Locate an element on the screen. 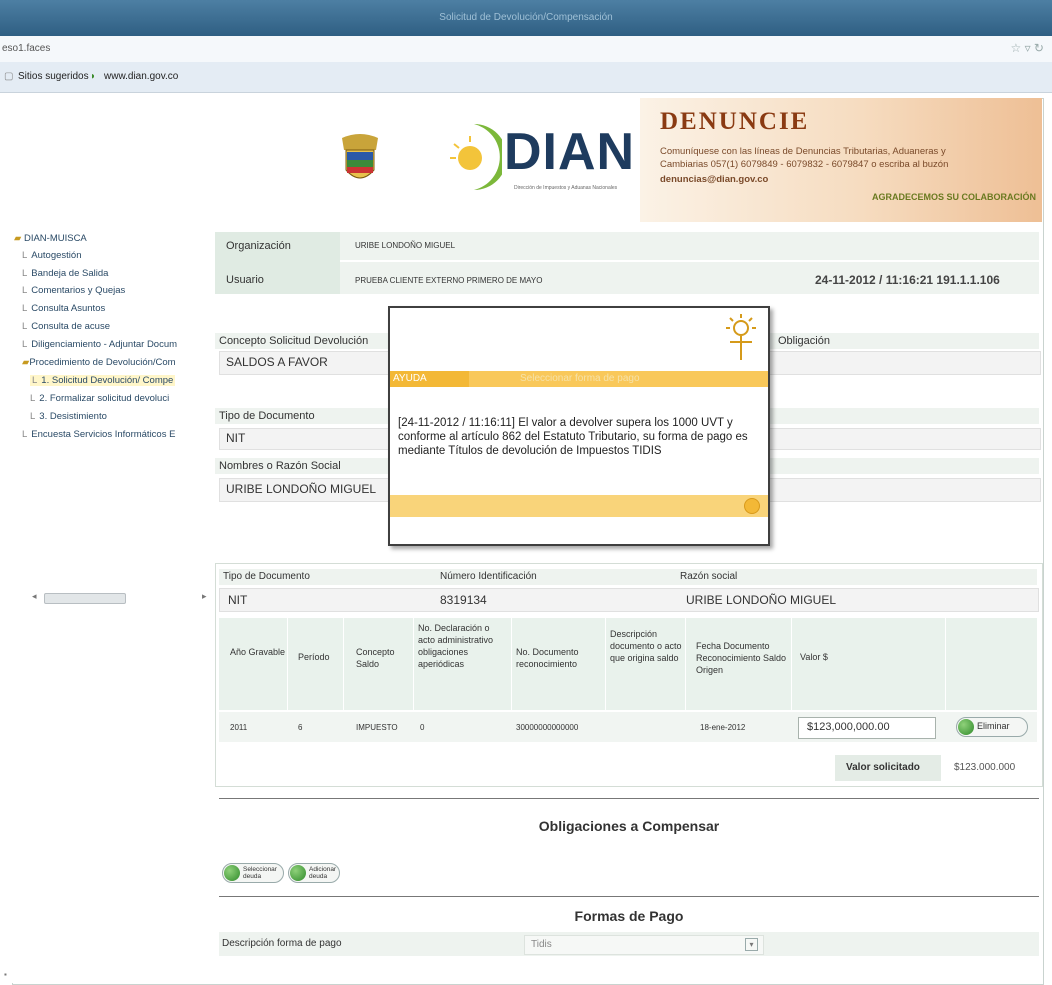  sidebar-item-procedimiento: ▰Procedimiento de Devolución/Com is located at coordinates (99, 362).